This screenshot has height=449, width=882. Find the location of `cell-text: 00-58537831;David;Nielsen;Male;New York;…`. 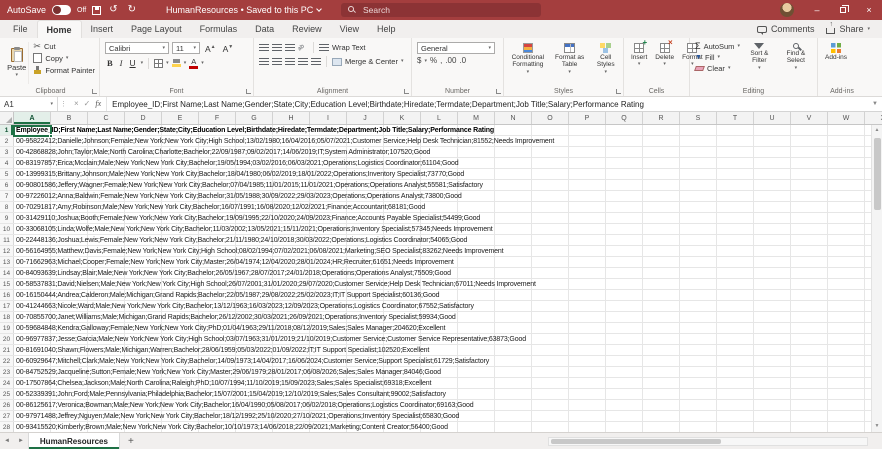

cell-text: 00-58537831;David;Nielsen;Male;New York;… is located at coordinates (448, 284).